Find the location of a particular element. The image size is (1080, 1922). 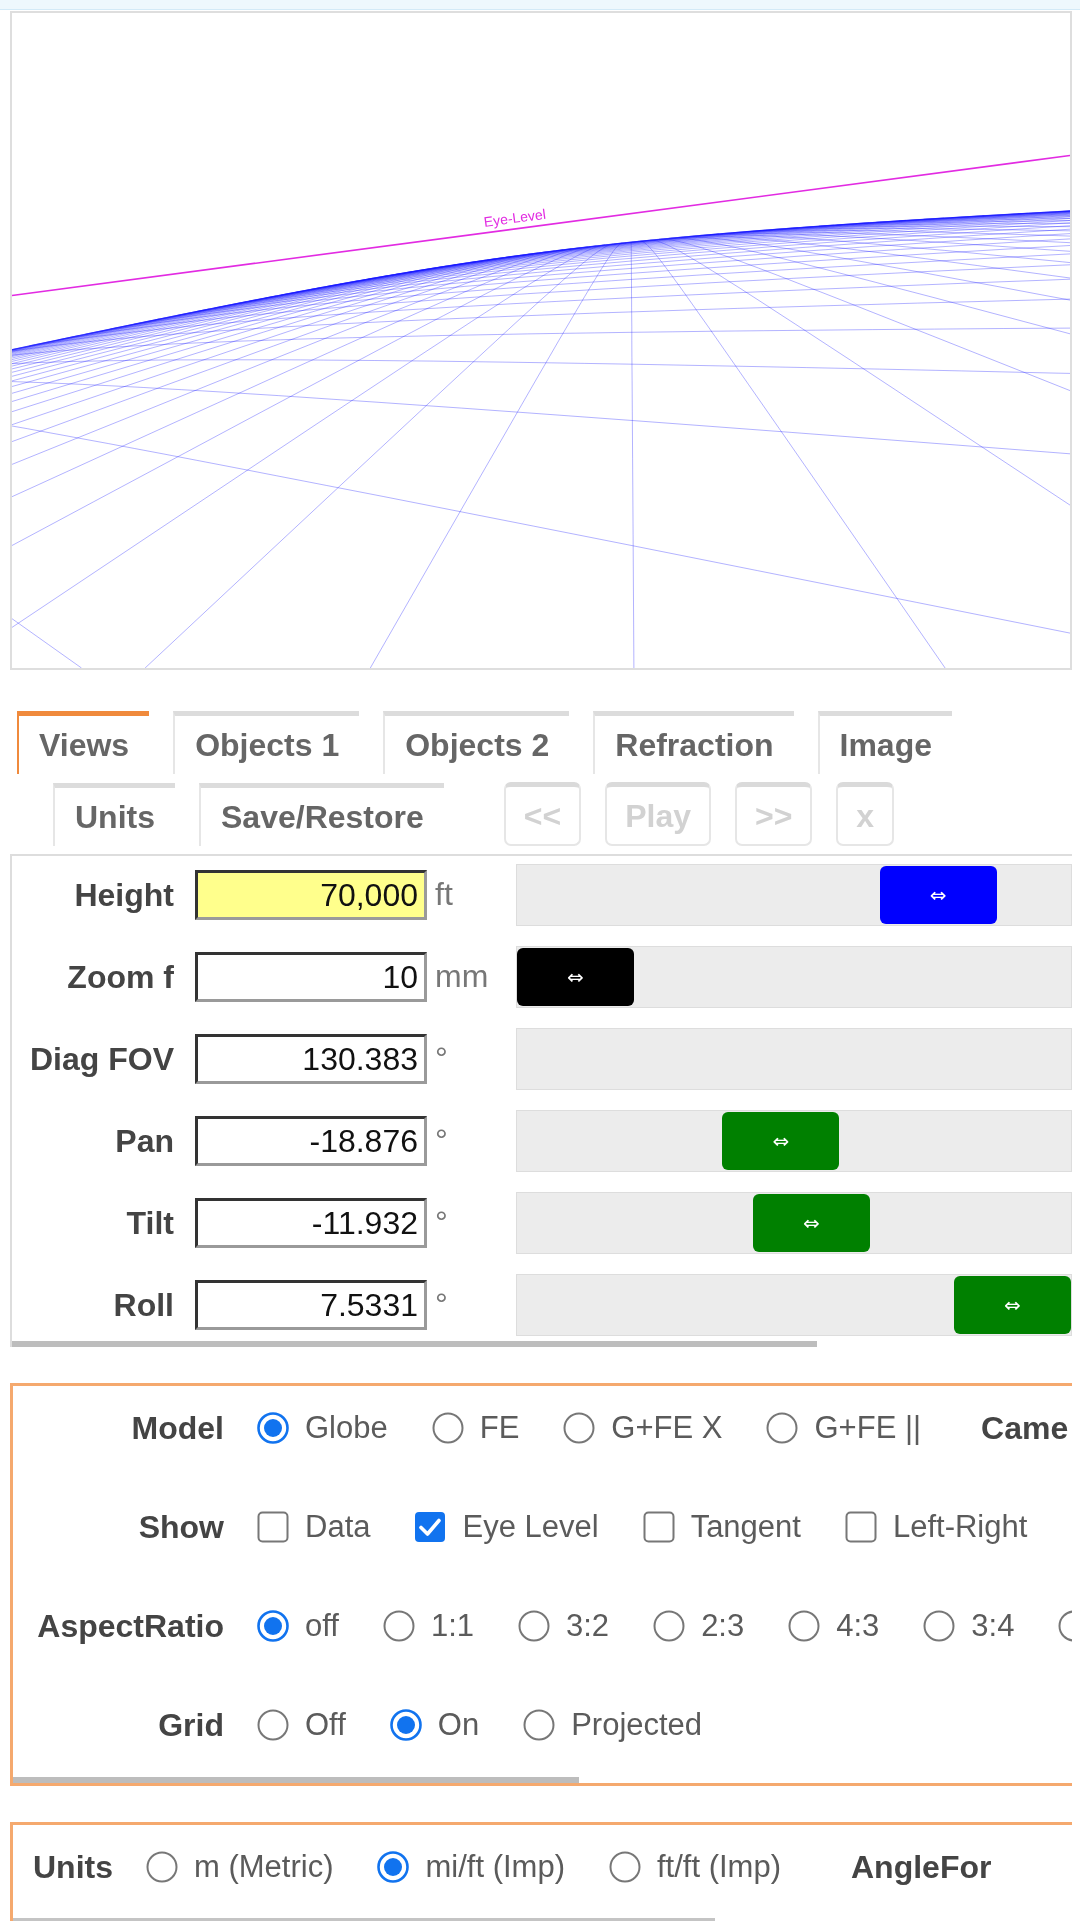

option-label: Grid is located at coordinates (190, 1725).